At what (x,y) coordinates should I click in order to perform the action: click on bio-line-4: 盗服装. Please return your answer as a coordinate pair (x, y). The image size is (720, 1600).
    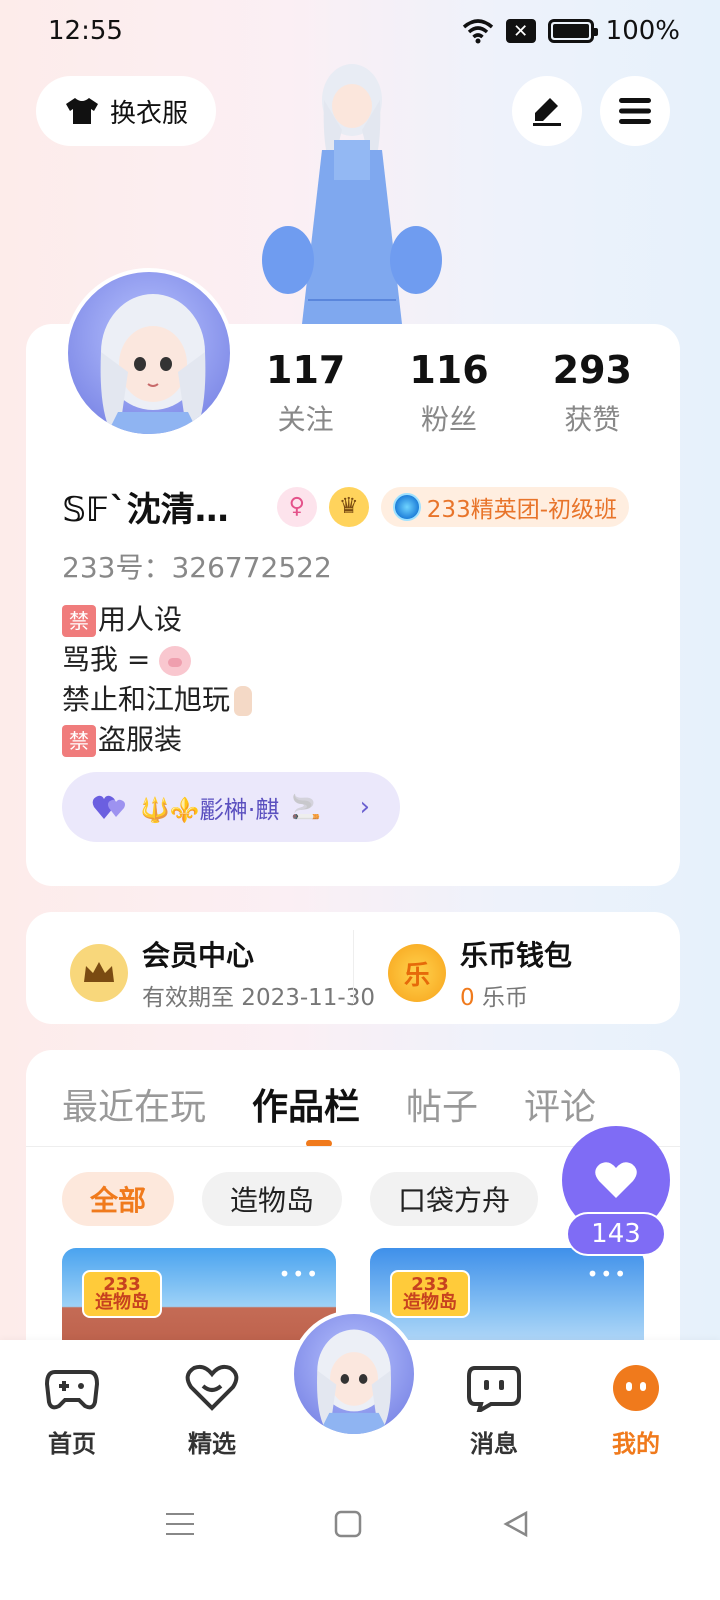
    Looking at the image, I should click on (140, 739).